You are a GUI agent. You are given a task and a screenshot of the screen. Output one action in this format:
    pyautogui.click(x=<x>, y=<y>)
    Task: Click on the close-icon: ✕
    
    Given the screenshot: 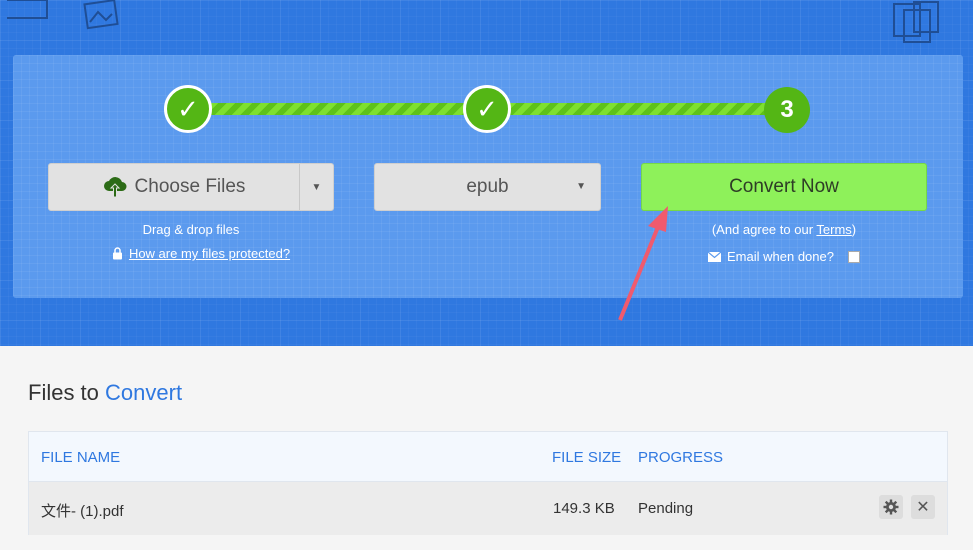 What is the action you would take?
    pyautogui.click(x=923, y=507)
    